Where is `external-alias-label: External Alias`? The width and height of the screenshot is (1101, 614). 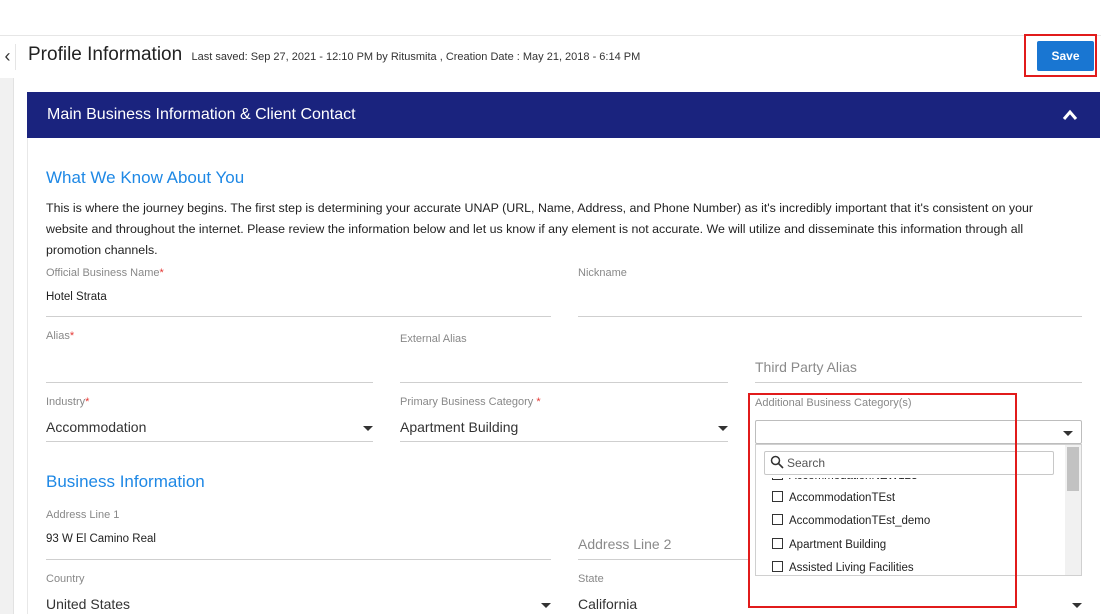
external-alias-label: External Alias is located at coordinates (433, 339).